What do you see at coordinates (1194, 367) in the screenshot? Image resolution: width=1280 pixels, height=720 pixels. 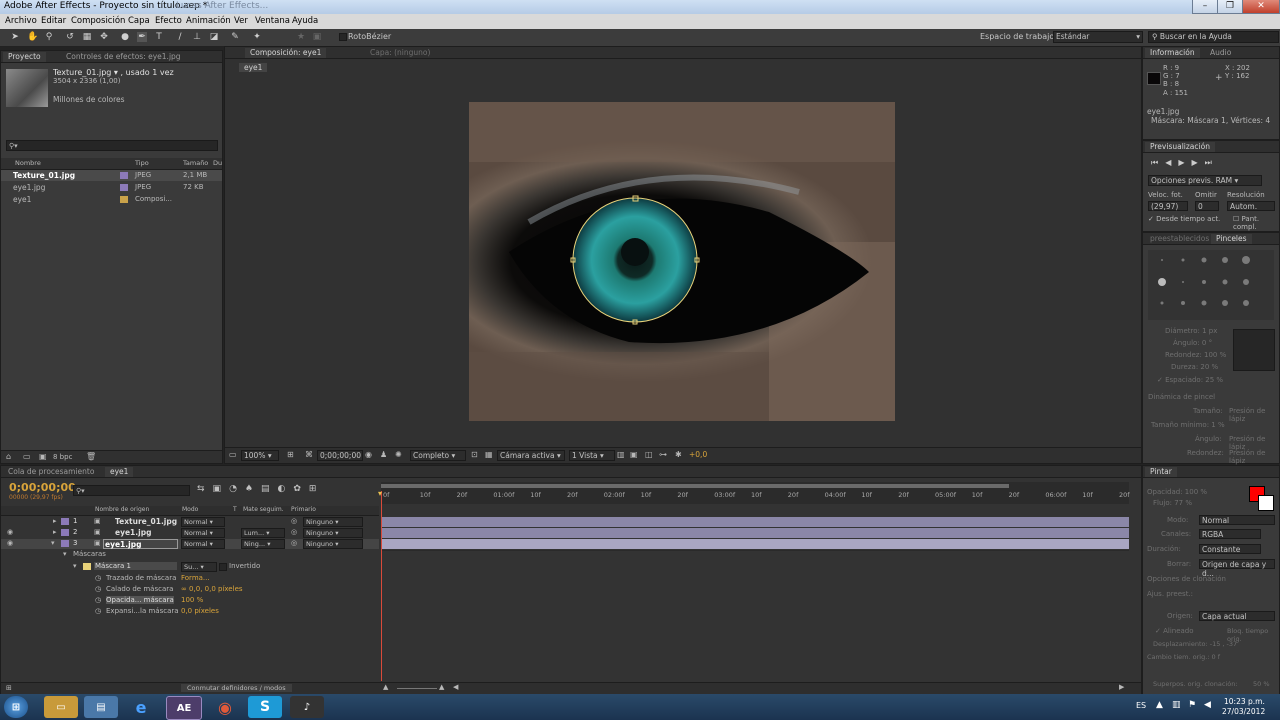 I see `brush-hardness: Dureza: 20 %` at bounding box center [1194, 367].